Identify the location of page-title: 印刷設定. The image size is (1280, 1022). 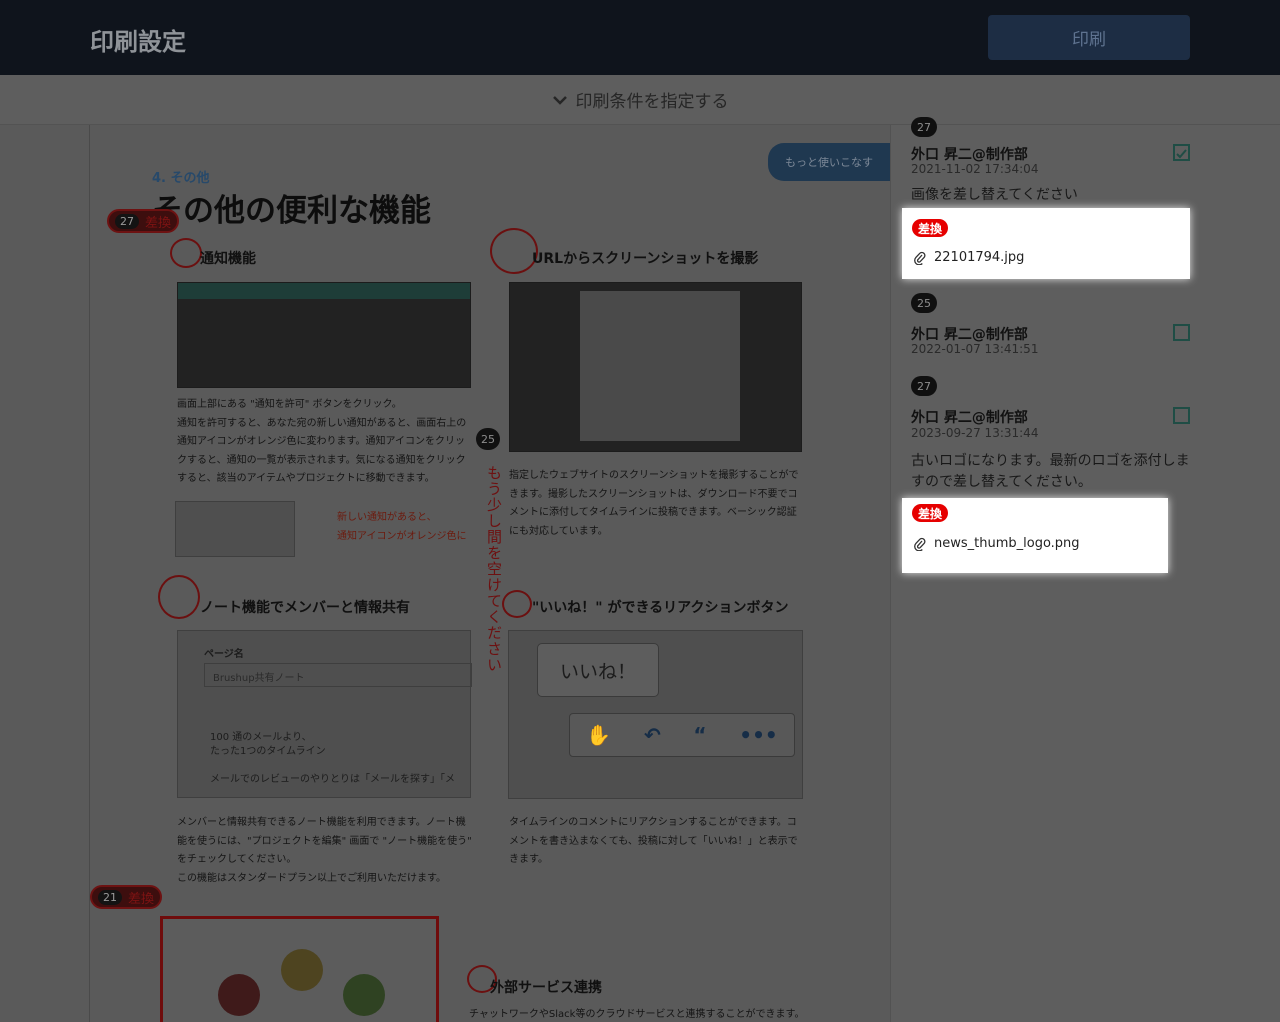
(138, 42).